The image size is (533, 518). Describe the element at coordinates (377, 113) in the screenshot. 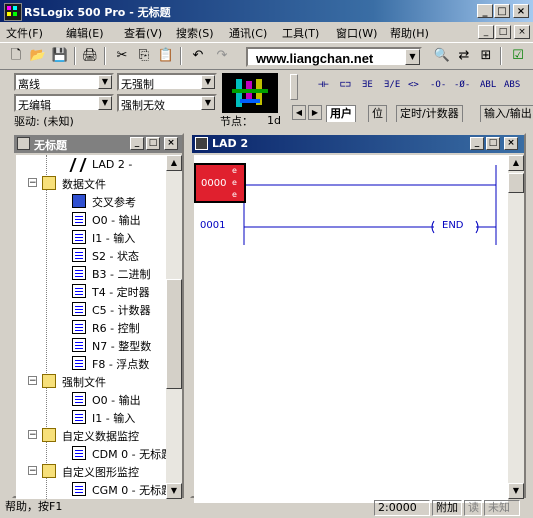

I see `tab-bit: 位` at that location.